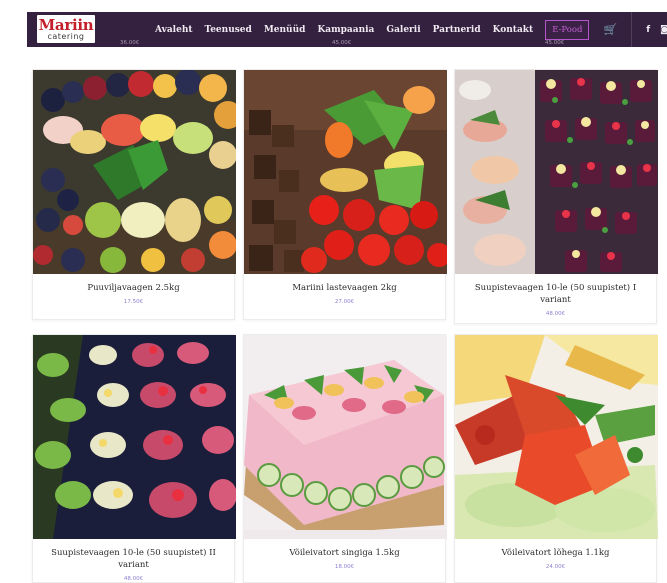  I want to click on shopping-cart-icon: 🛒, so click(610, 29).